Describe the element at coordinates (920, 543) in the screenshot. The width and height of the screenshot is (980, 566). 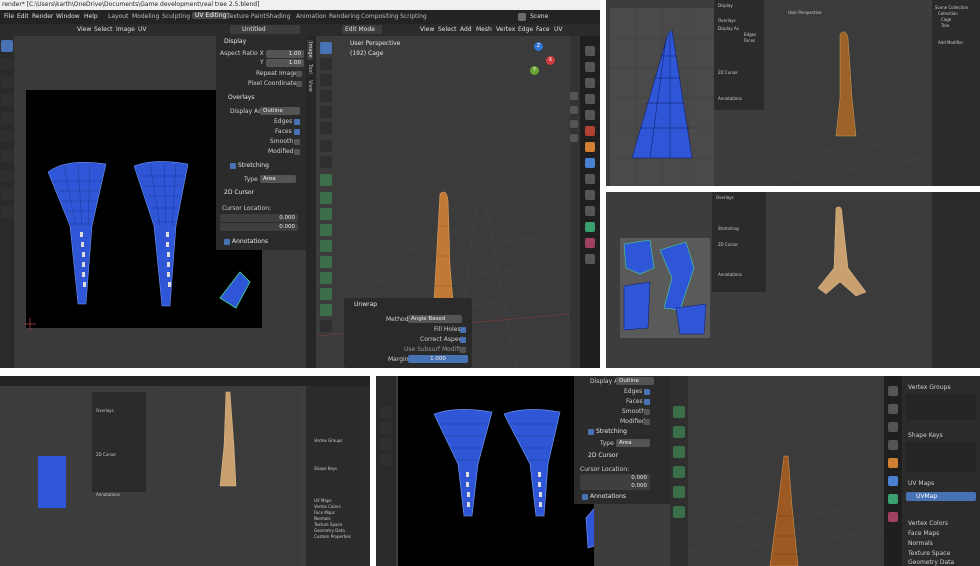
I see `br-normals: Normals` at that location.